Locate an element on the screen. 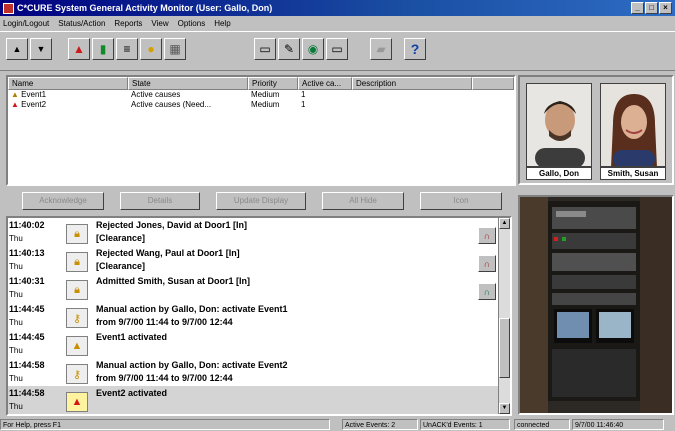  details-button: Details is located at coordinates (160, 201).